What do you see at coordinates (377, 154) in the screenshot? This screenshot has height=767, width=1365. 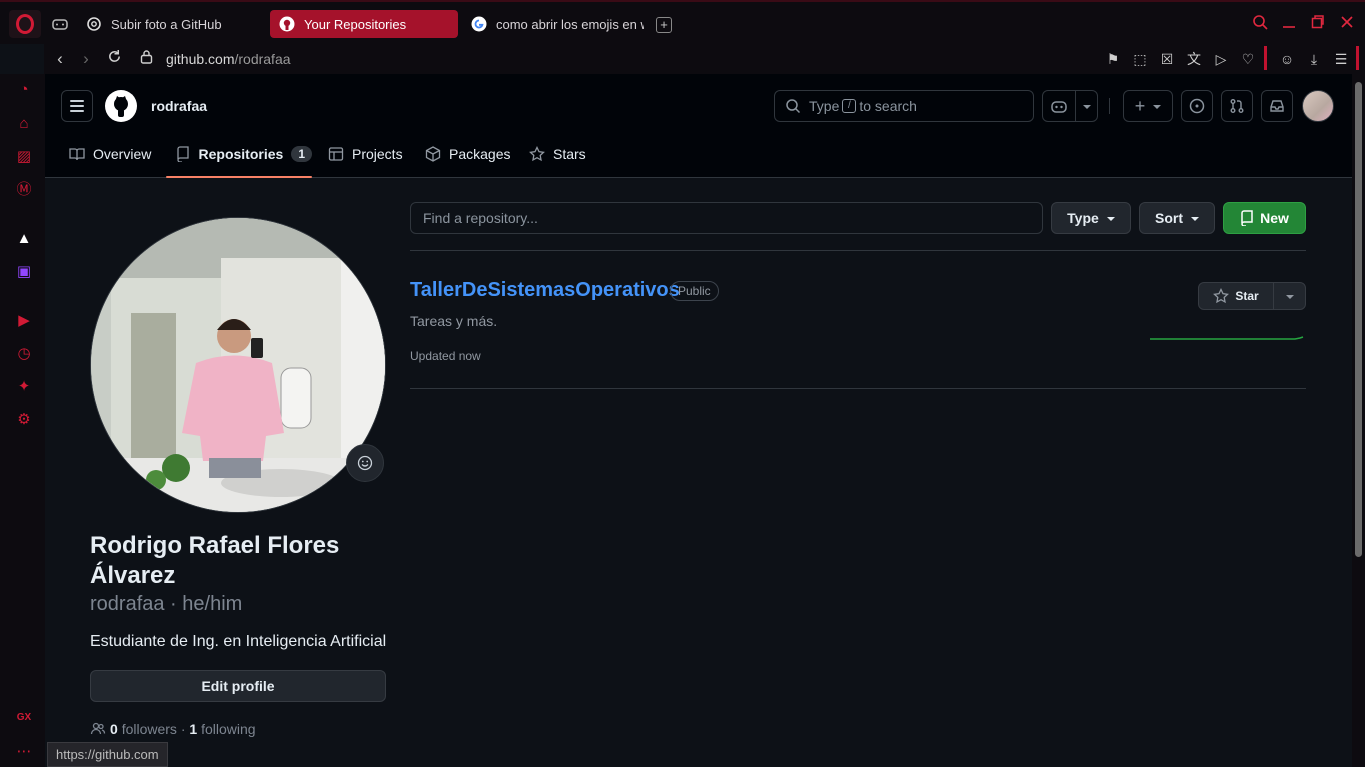 I see `tab-label: Projects` at bounding box center [377, 154].